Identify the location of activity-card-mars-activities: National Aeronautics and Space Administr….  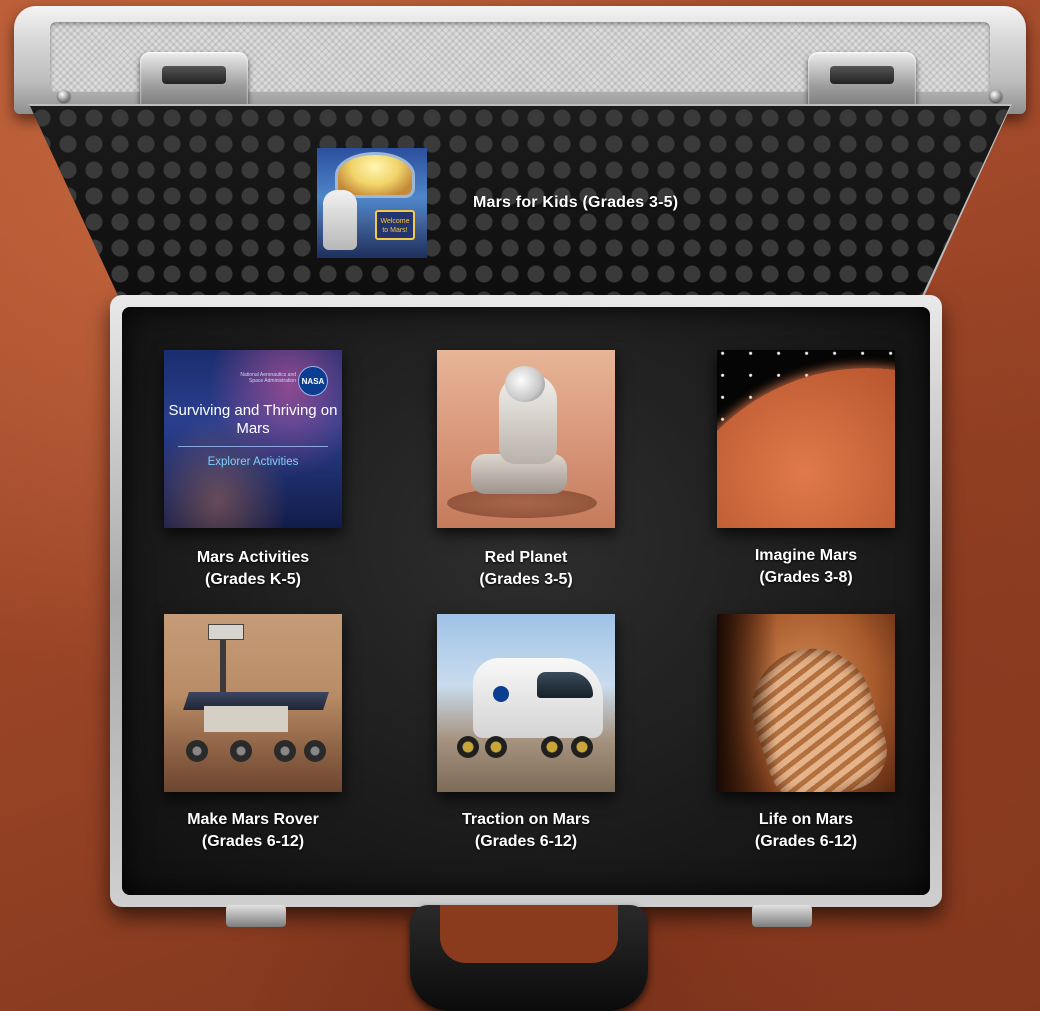
(253, 470).